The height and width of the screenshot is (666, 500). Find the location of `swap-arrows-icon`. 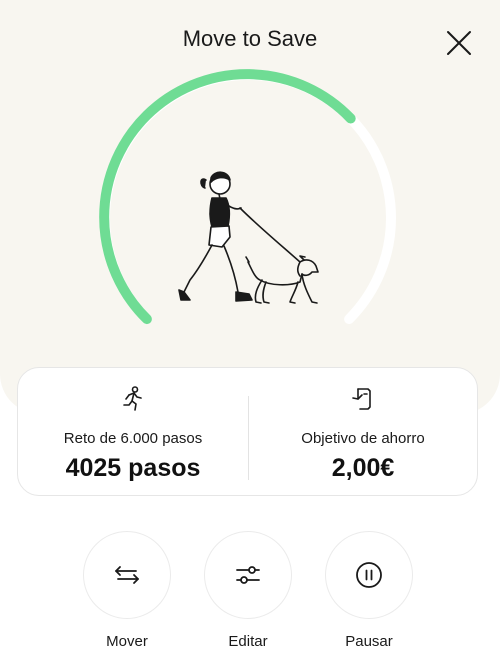

swap-arrows-icon is located at coordinates (127, 575).